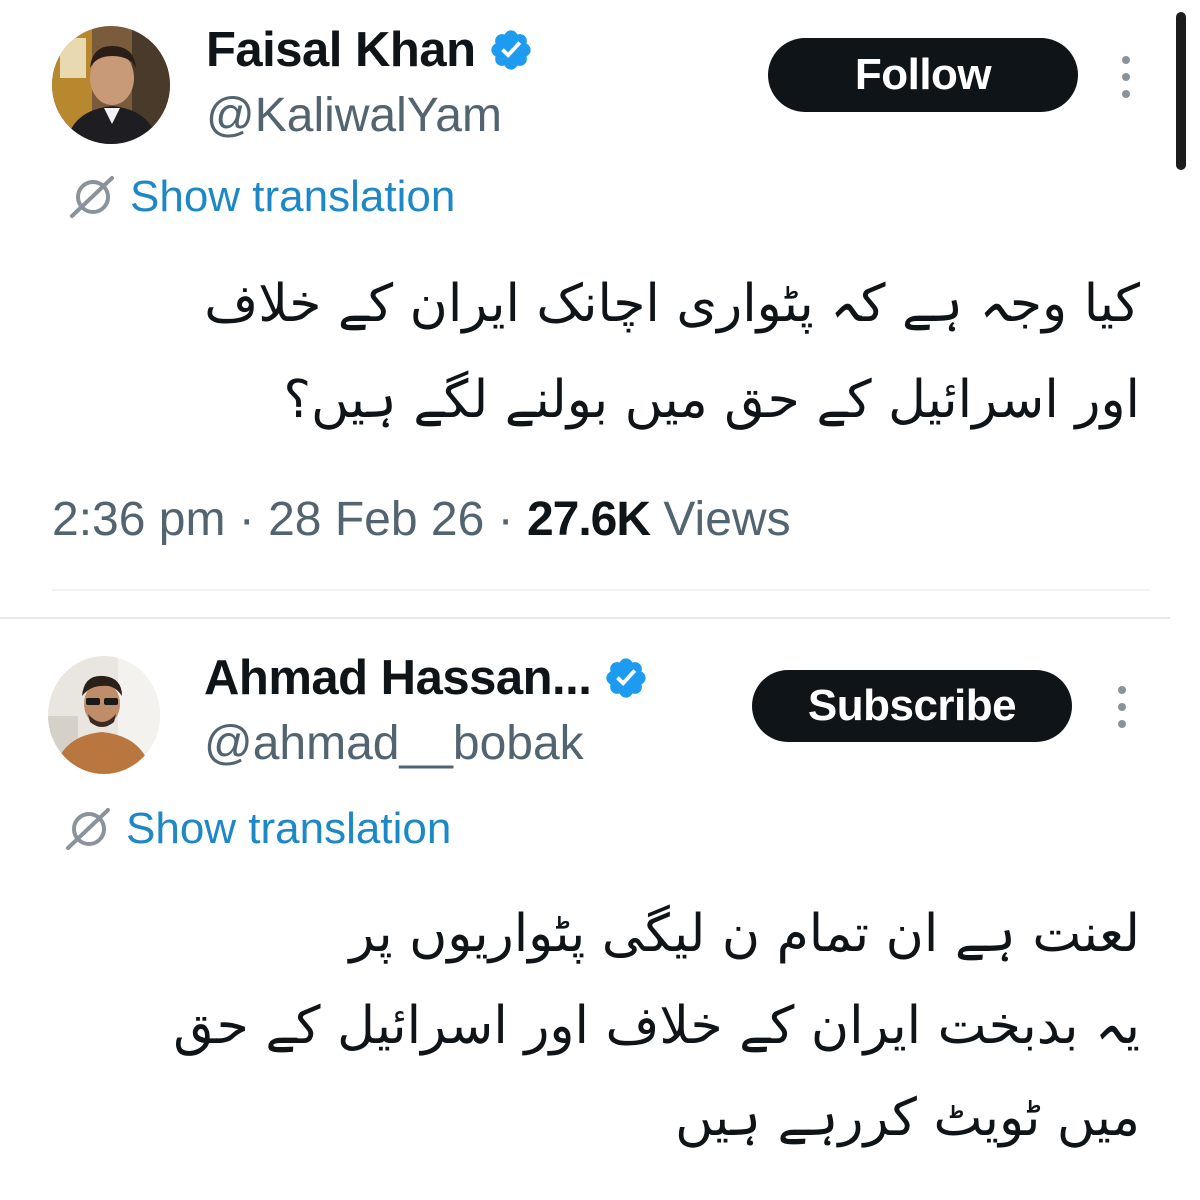  I want to click on tweet-separator, so click(585, 618).